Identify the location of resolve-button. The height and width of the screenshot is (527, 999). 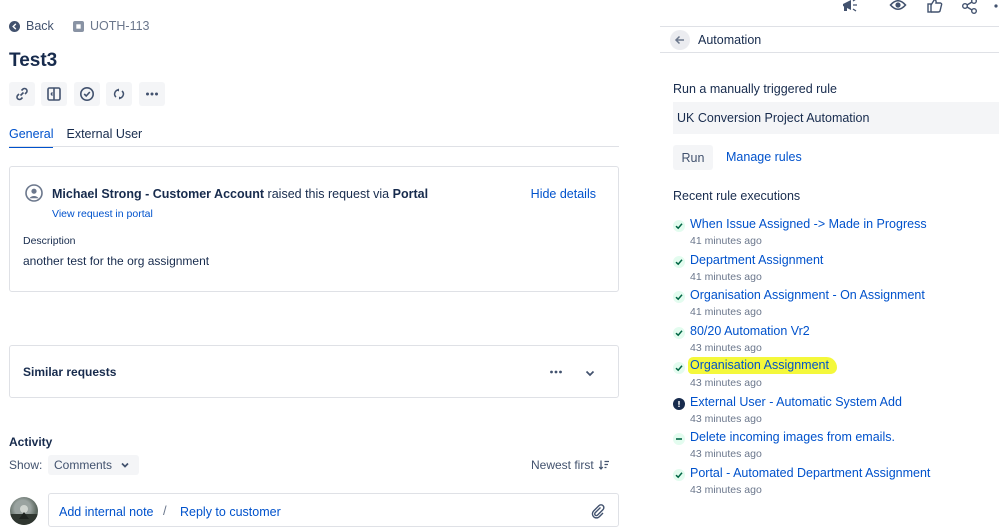
(87, 94).